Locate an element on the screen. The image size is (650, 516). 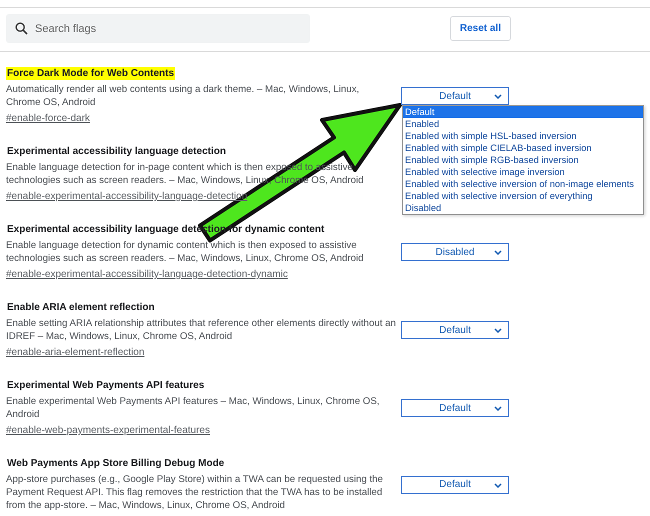
flag-title: Experimental accessibility language detection is located at coordinates (116, 151).